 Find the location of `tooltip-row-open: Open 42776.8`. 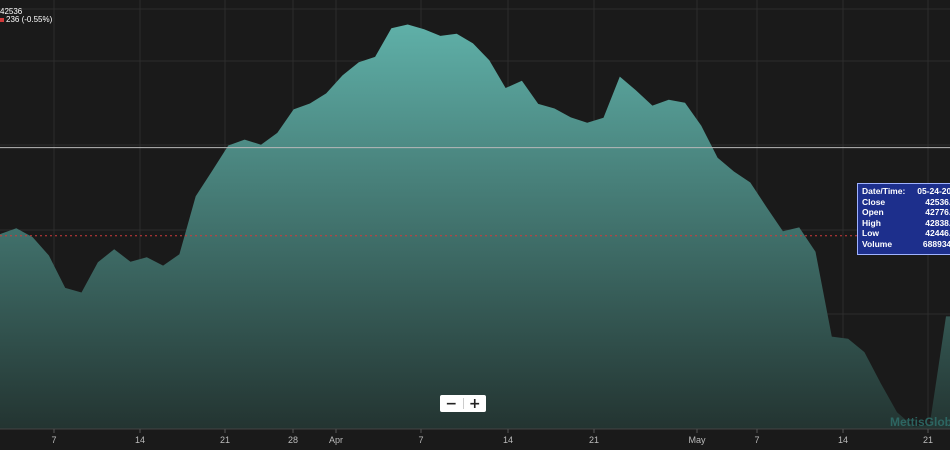

tooltip-row-open: Open 42776.8 is located at coordinates (906, 212).